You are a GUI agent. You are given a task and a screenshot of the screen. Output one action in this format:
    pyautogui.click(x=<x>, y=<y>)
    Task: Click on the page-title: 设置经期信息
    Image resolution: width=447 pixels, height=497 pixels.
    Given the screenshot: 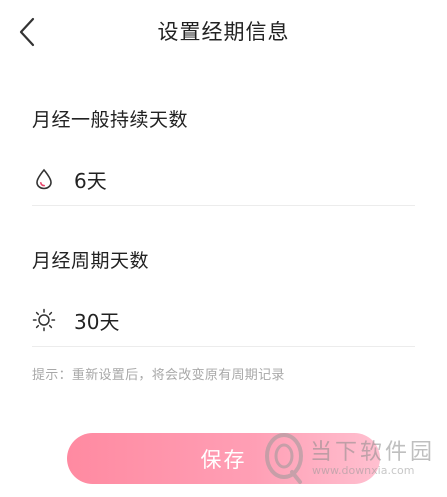 What is the action you would take?
    pyautogui.click(x=223, y=32)
    